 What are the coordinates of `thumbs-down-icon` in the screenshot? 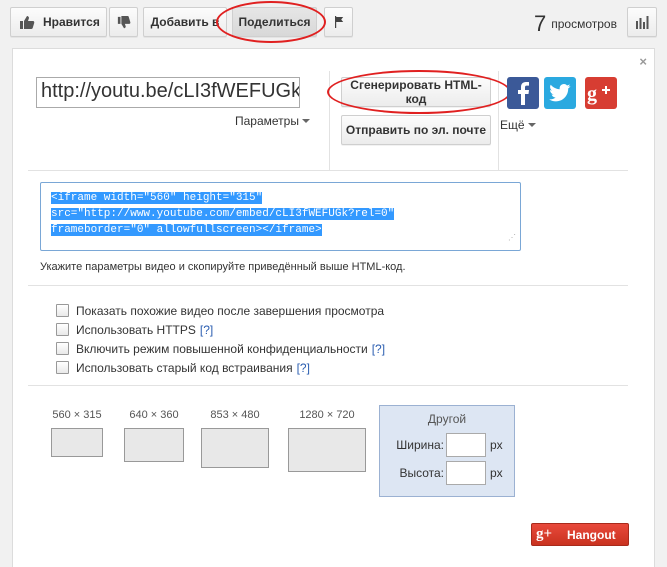 It's located at (124, 22).